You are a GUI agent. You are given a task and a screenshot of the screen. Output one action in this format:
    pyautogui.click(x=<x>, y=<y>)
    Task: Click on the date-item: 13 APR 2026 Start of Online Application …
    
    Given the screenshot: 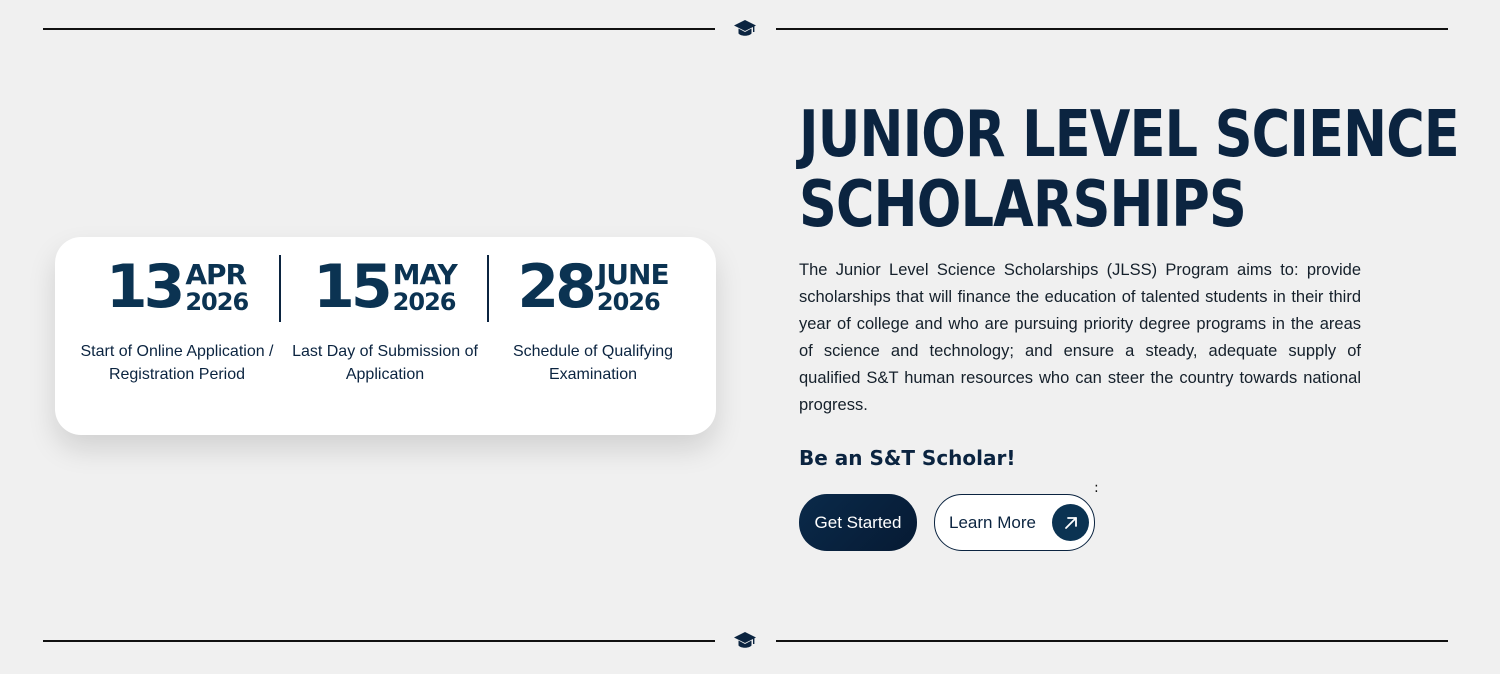 What is the action you would take?
    pyautogui.click(x=177, y=320)
    